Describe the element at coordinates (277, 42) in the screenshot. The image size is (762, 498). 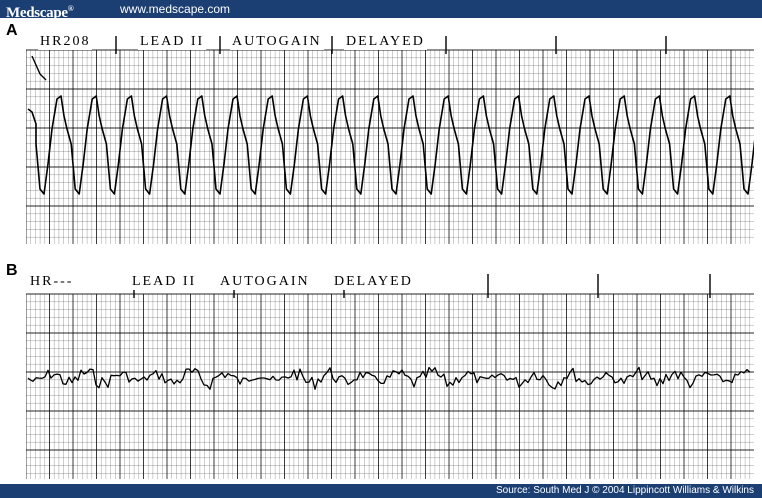
I see `strip-a-autogain: AUTOGAIN` at that location.